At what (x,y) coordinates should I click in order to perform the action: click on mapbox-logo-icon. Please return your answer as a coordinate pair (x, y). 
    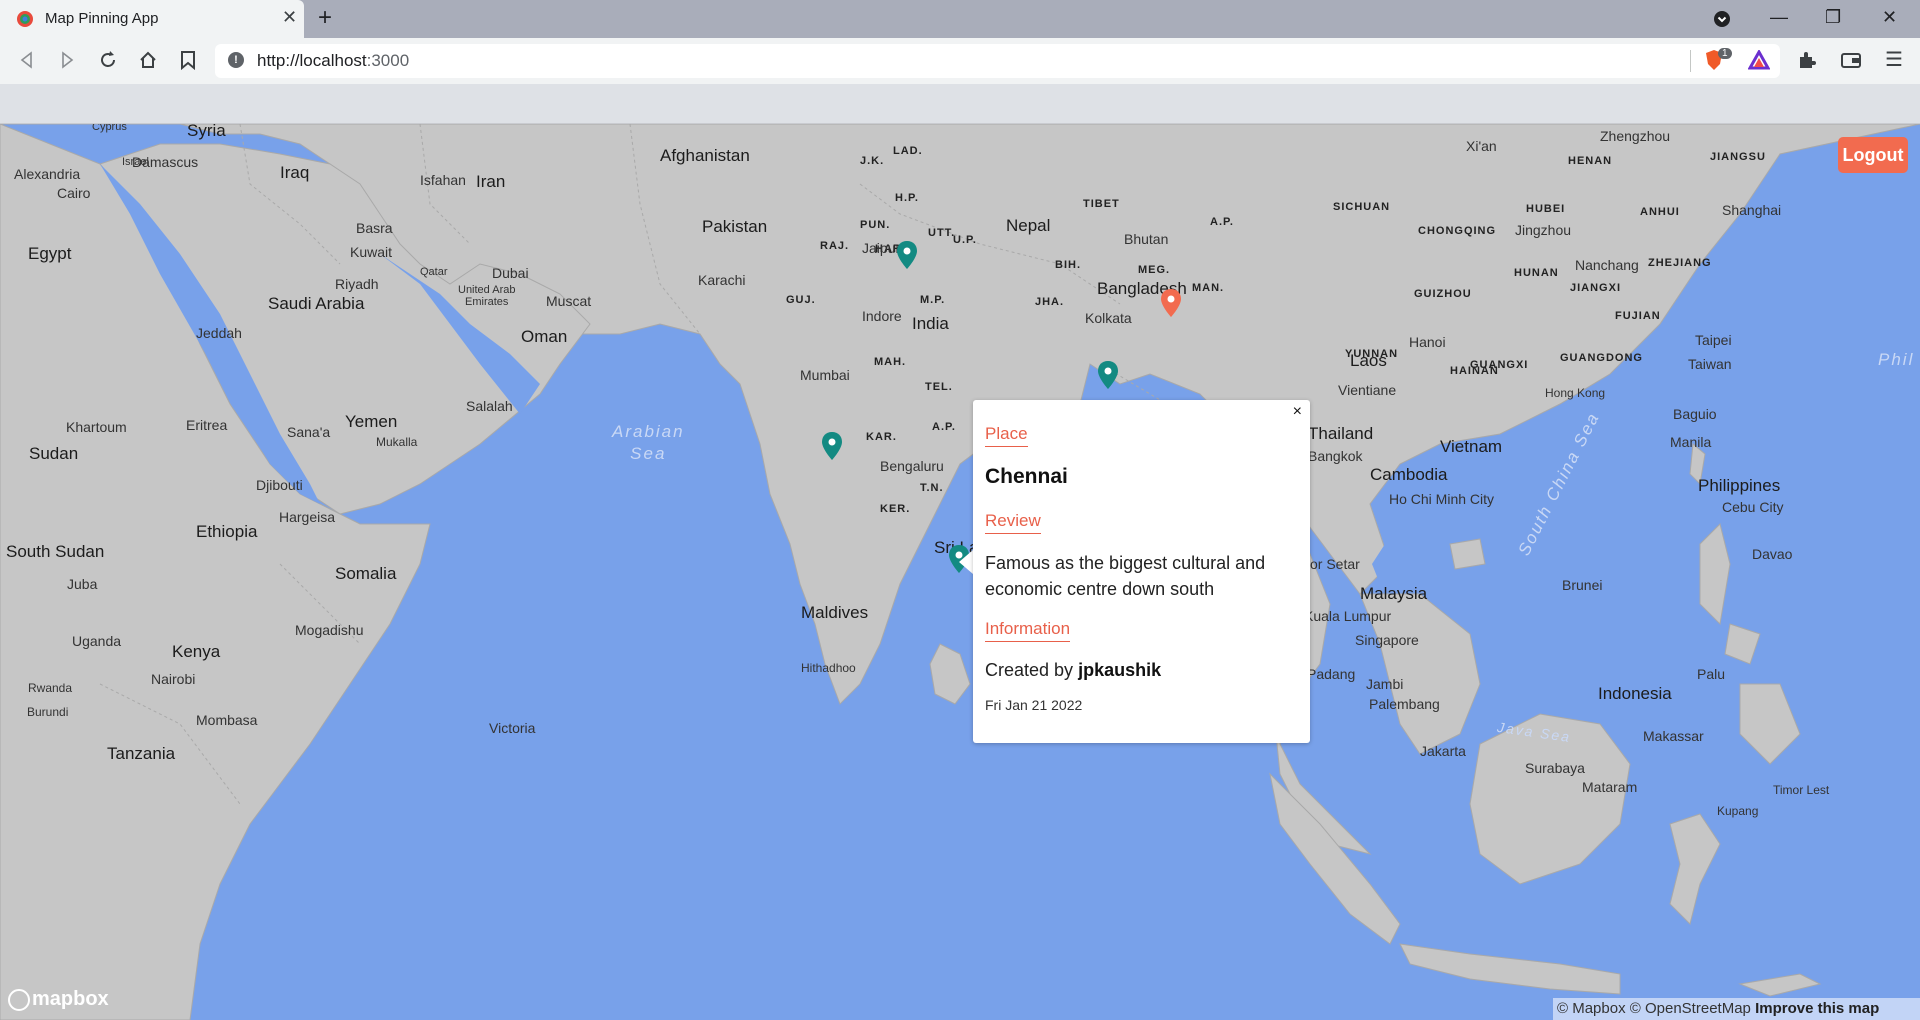
    Looking at the image, I should click on (19, 999).